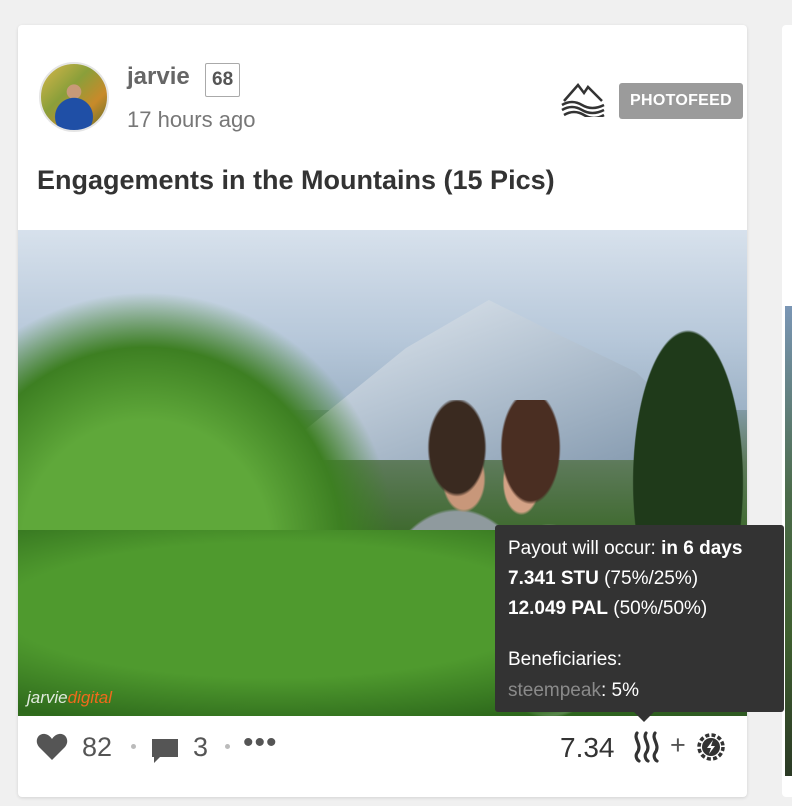 Image resolution: width=792 pixels, height=806 pixels. I want to click on payout-when: in 6 days, so click(702, 548).